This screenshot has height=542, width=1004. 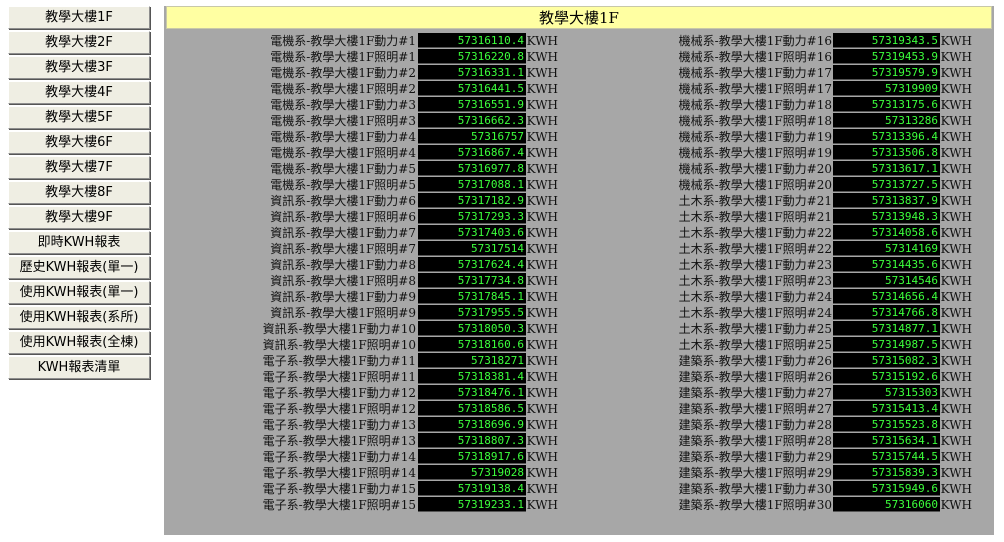 What do you see at coordinates (343, 297) in the screenshot?
I see `meter-label: 資訊系-教學大樓1F動力#9` at bounding box center [343, 297].